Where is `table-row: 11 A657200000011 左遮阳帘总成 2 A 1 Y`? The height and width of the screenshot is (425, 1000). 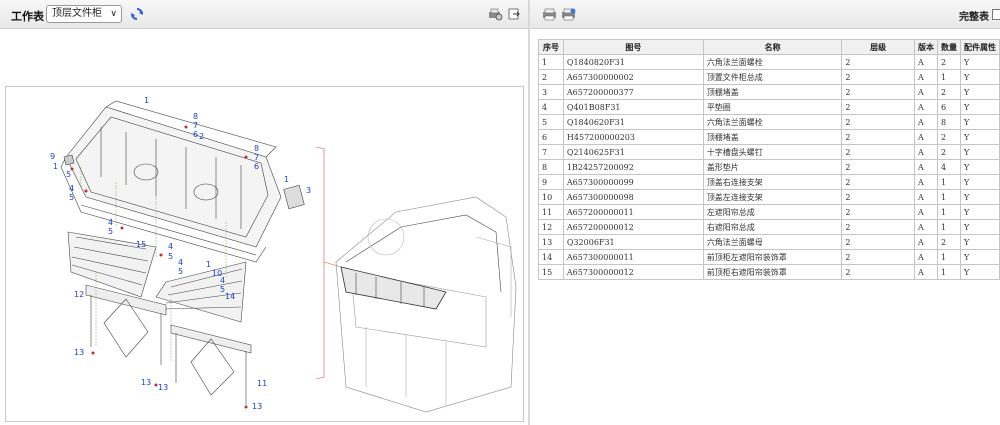 table-row: 11 A657200000011 左遮阳帘总成 2 A 1 Y is located at coordinates (769, 212).